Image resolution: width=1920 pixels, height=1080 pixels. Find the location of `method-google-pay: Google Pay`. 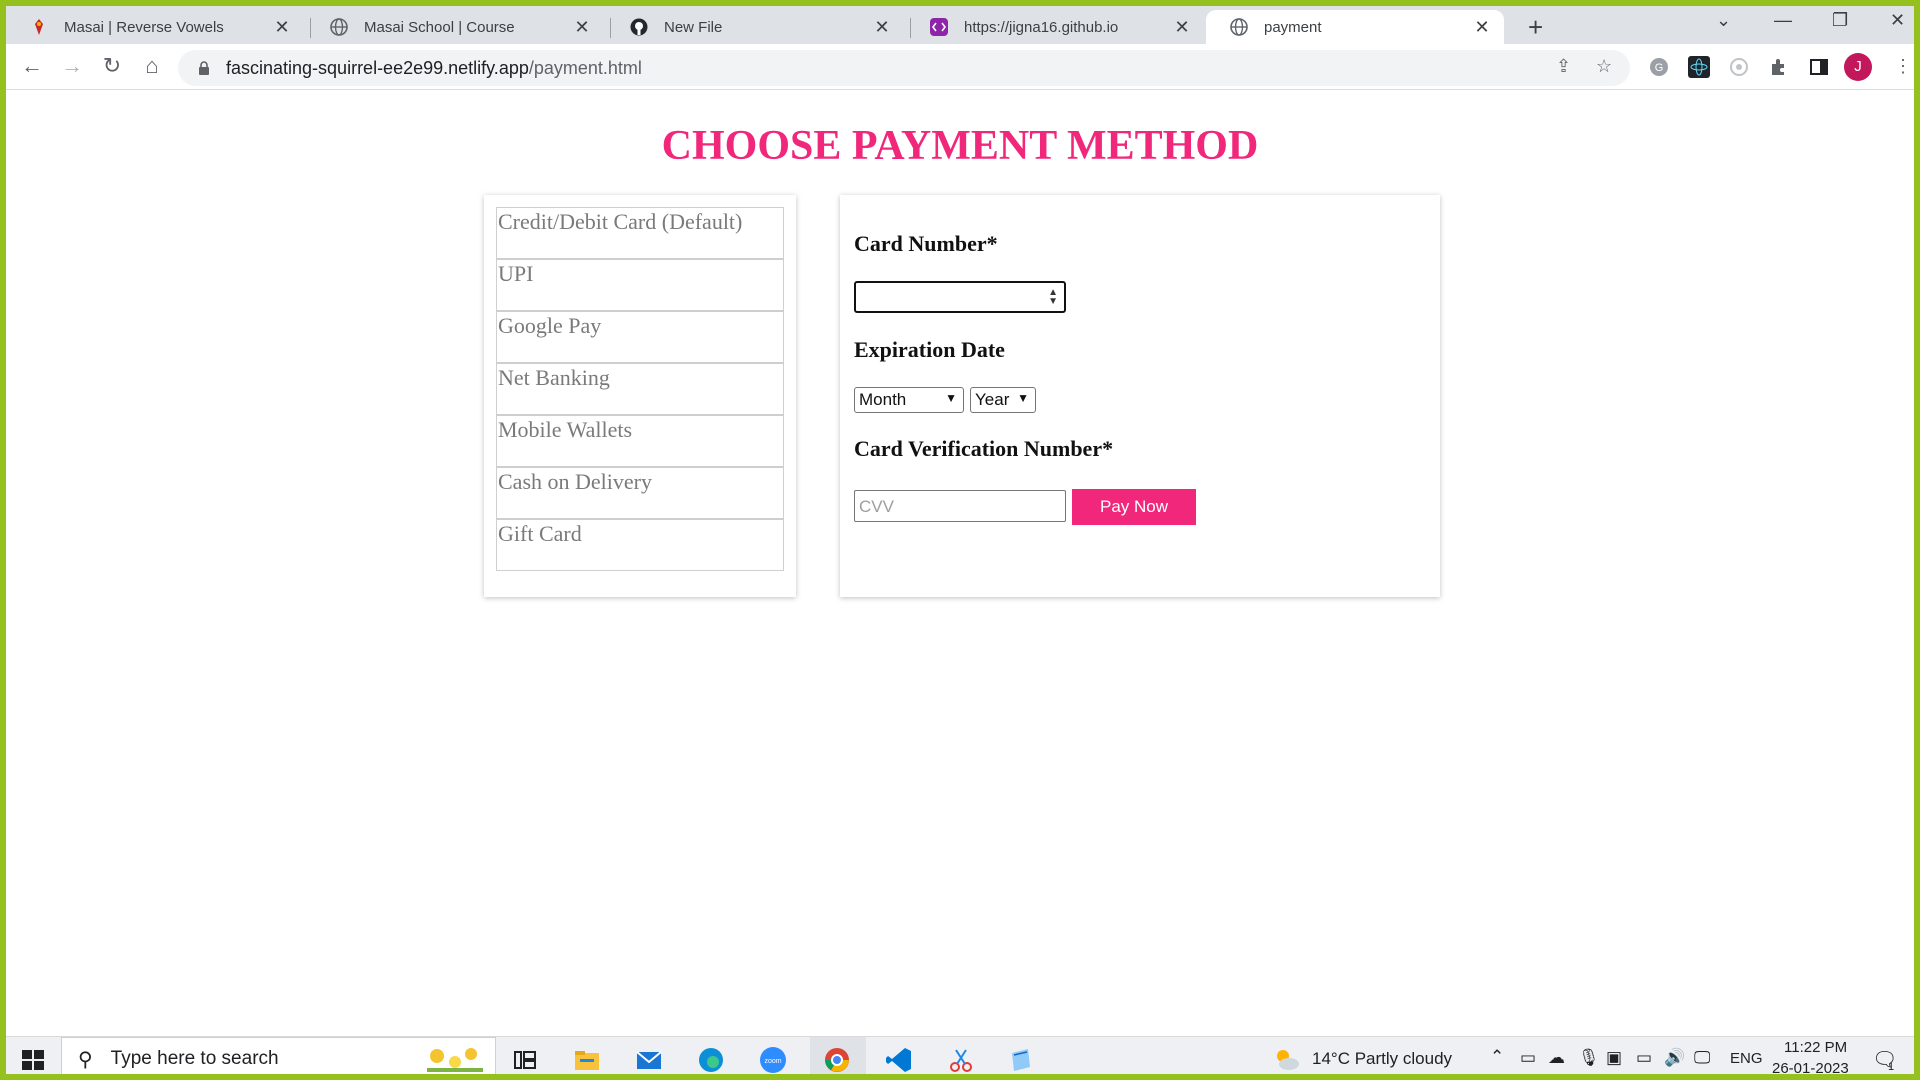

method-google-pay: Google Pay is located at coordinates (640, 337).